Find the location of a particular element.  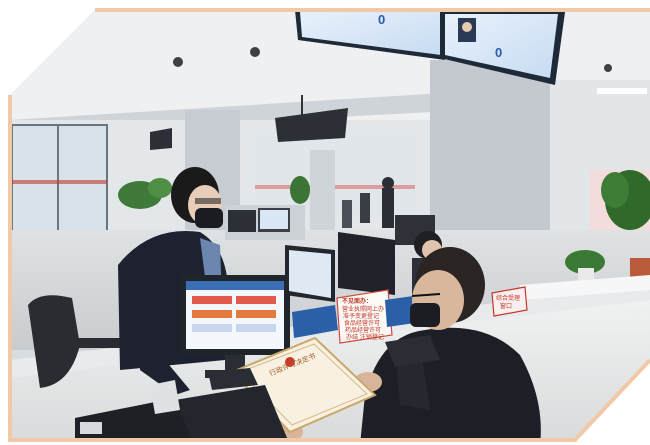

overhead-counter-left: 0 is located at coordinates (382, 19).